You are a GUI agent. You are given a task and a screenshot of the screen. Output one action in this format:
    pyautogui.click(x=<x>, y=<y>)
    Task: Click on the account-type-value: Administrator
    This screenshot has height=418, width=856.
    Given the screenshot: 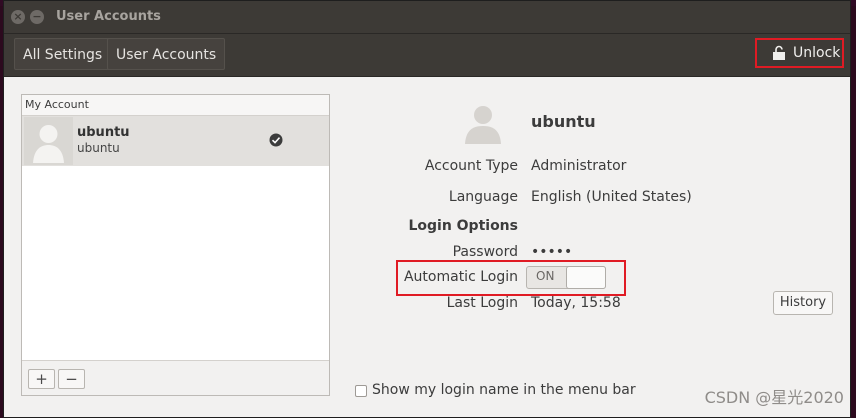 What is the action you would take?
    pyautogui.click(x=578, y=166)
    